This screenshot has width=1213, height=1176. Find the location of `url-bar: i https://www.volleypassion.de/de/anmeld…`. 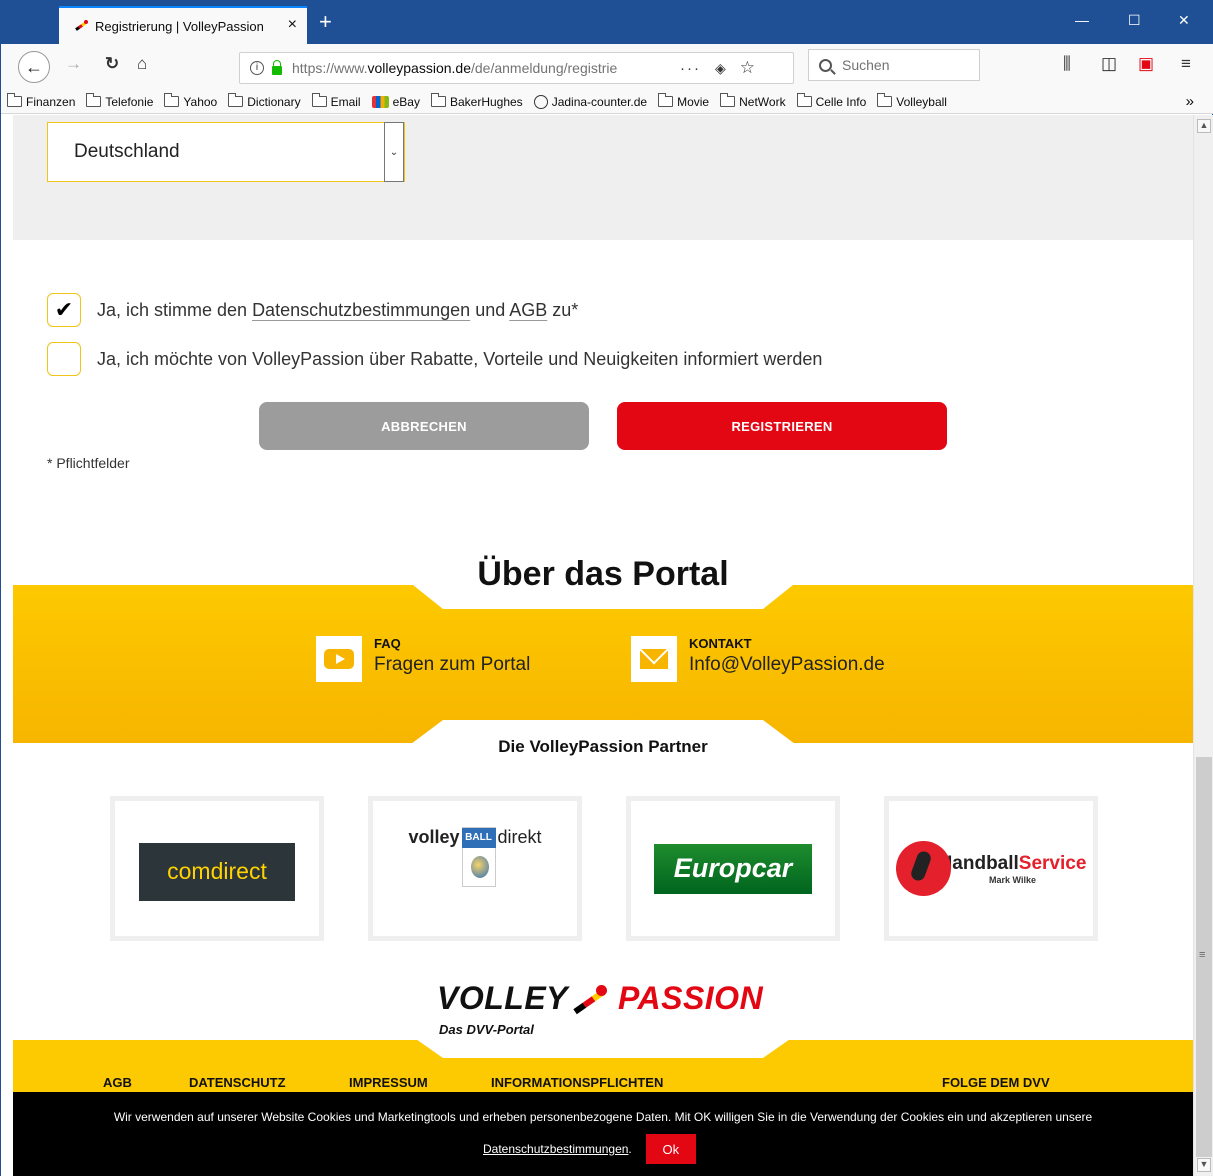

url-bar: i https://www.volleypassion.de/de/anmeld… is located at coordinates (516, 68).